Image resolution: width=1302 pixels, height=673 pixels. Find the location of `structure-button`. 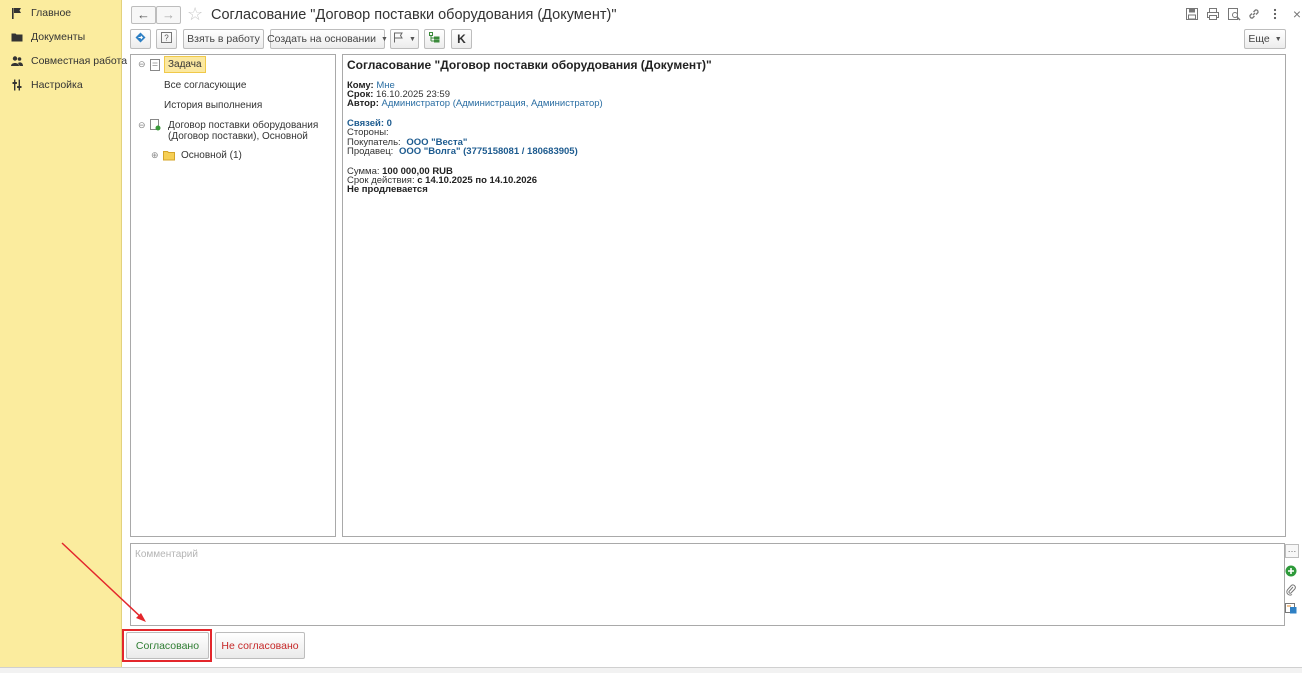

structure-button is located at coordinates (434, 39).